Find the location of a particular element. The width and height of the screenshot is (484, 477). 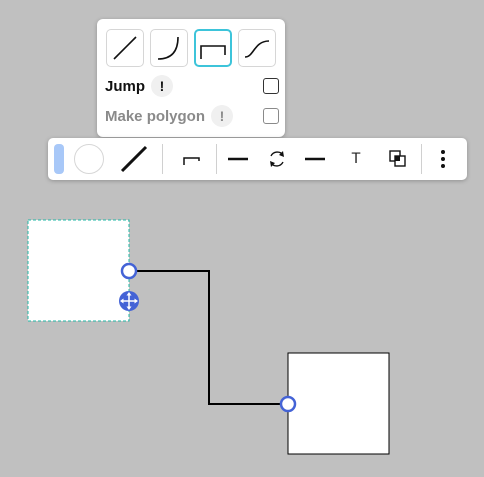

more-options-button is located at coordinates (443, 159).